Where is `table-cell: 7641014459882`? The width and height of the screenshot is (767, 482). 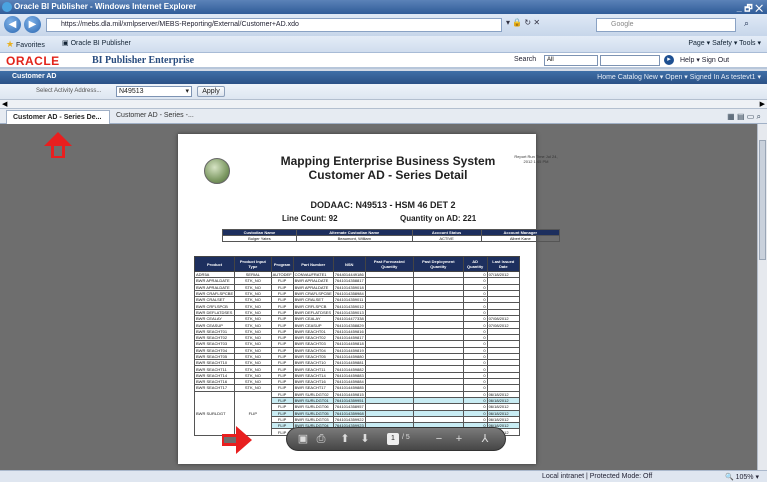 table-cell: 7641014459882 is located at coordinates (349, 369).